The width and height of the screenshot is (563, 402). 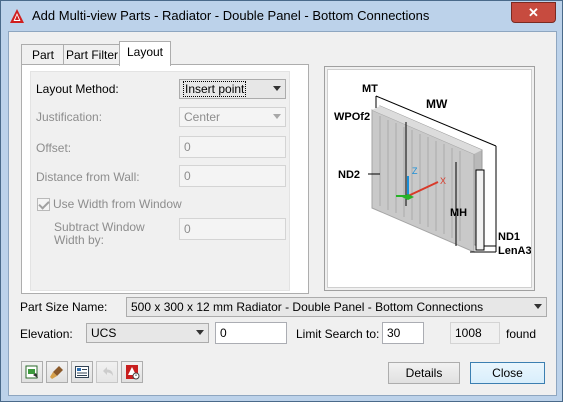 I want to click on catalog-icon, so click(x=133, y=372).